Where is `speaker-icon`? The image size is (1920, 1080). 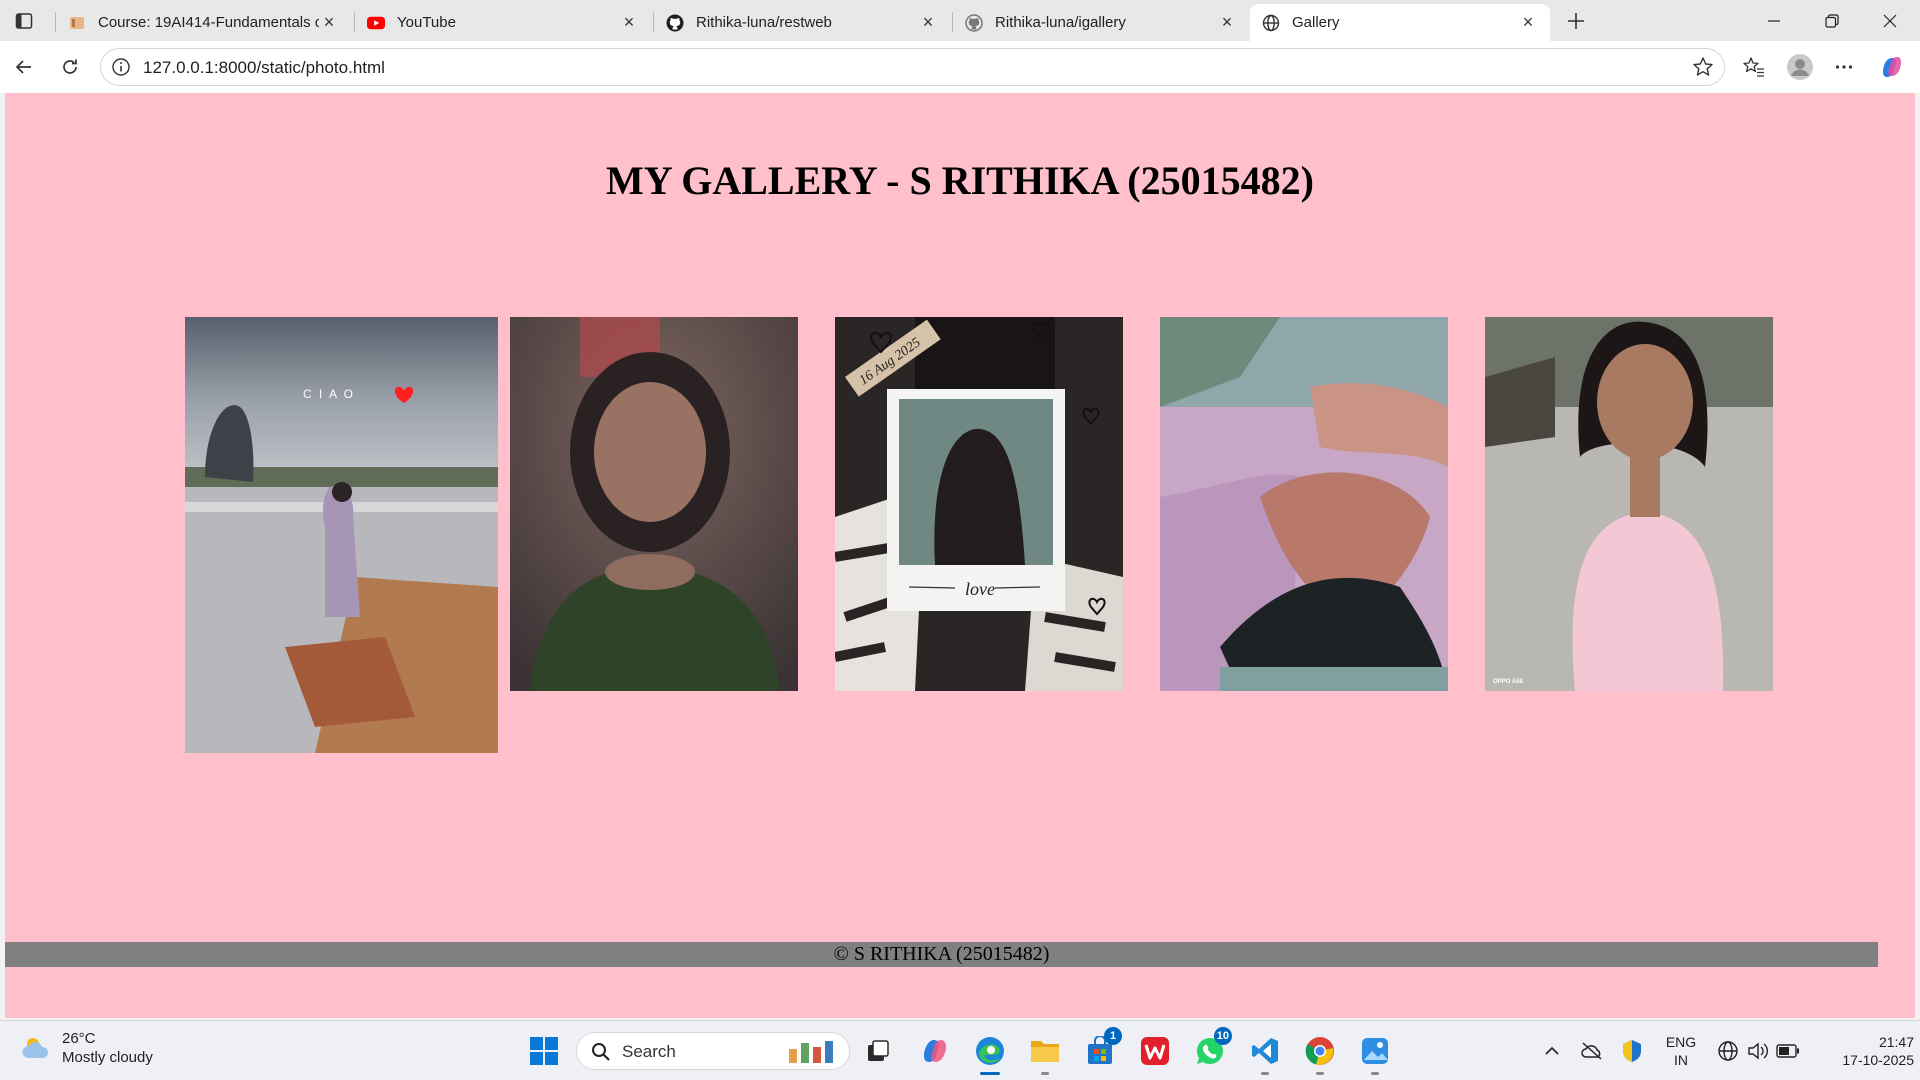 speaker-icon is located at coordinates (1758, 1051).